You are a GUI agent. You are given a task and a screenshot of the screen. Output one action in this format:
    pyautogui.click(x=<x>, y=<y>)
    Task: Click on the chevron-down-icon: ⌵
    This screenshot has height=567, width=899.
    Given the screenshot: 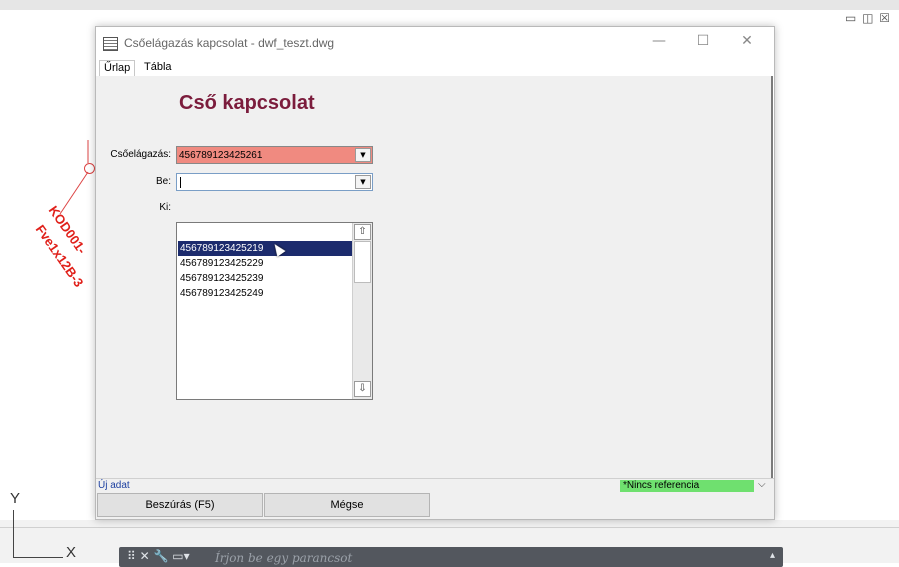 What is the action you would take?
    pyautogui.click(x=762, y=484)
    